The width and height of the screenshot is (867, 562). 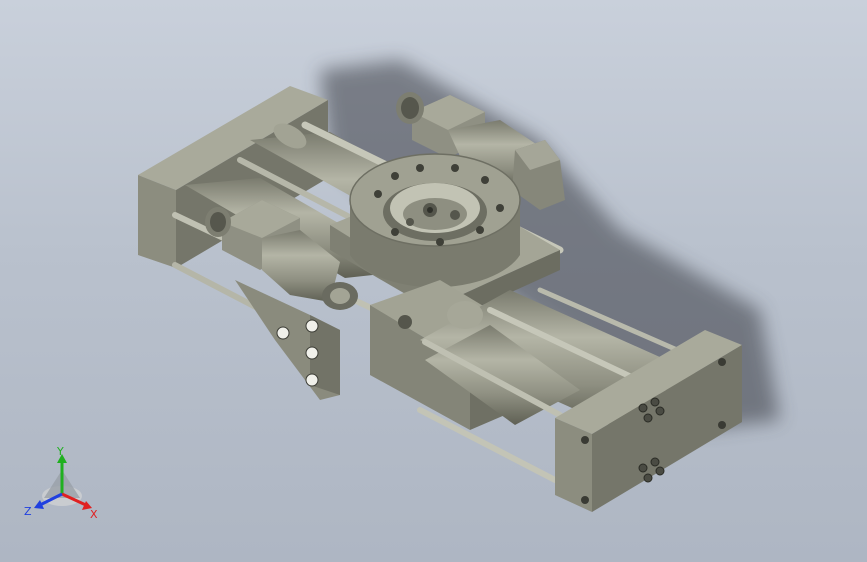 I want to click on rotary-table, so click(x=435, y=220).